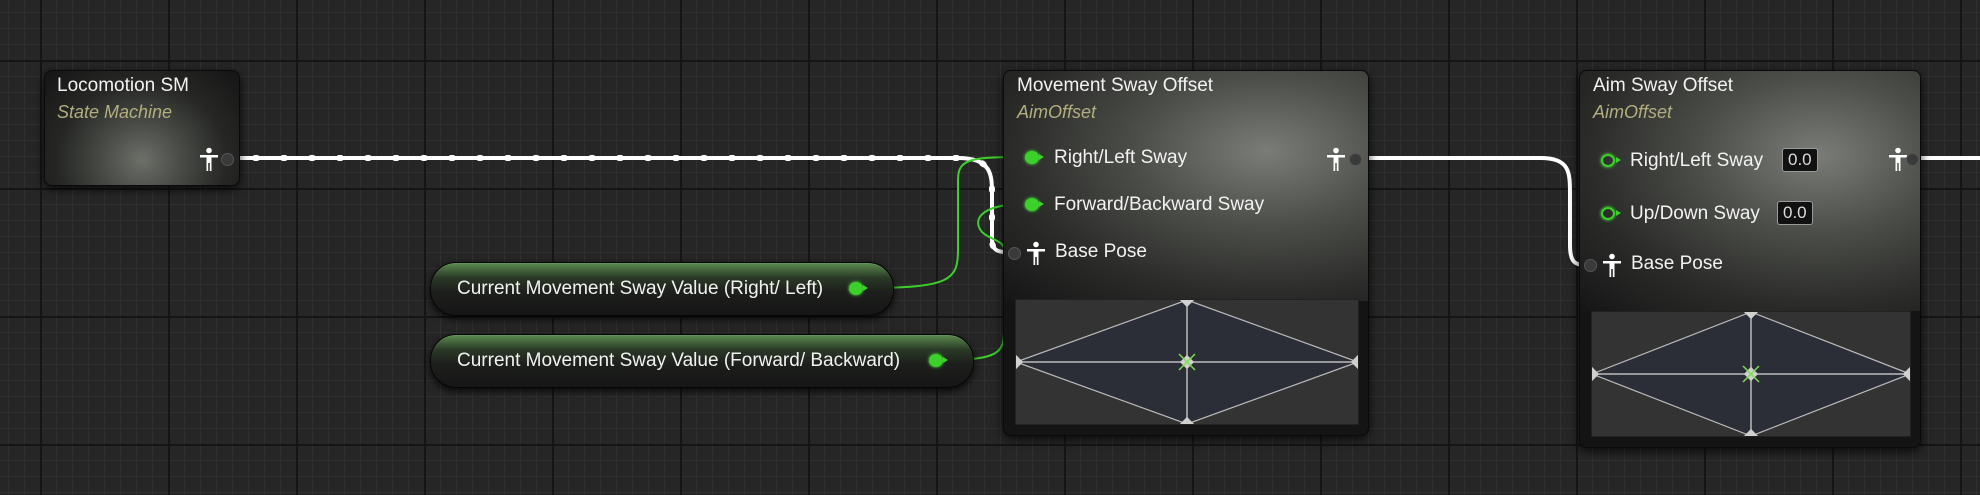 The height and width of the screenshot is (495, 1980). I want to click on locomotion-sm-node: Locomotion SM State Machine, so click(142, 128).